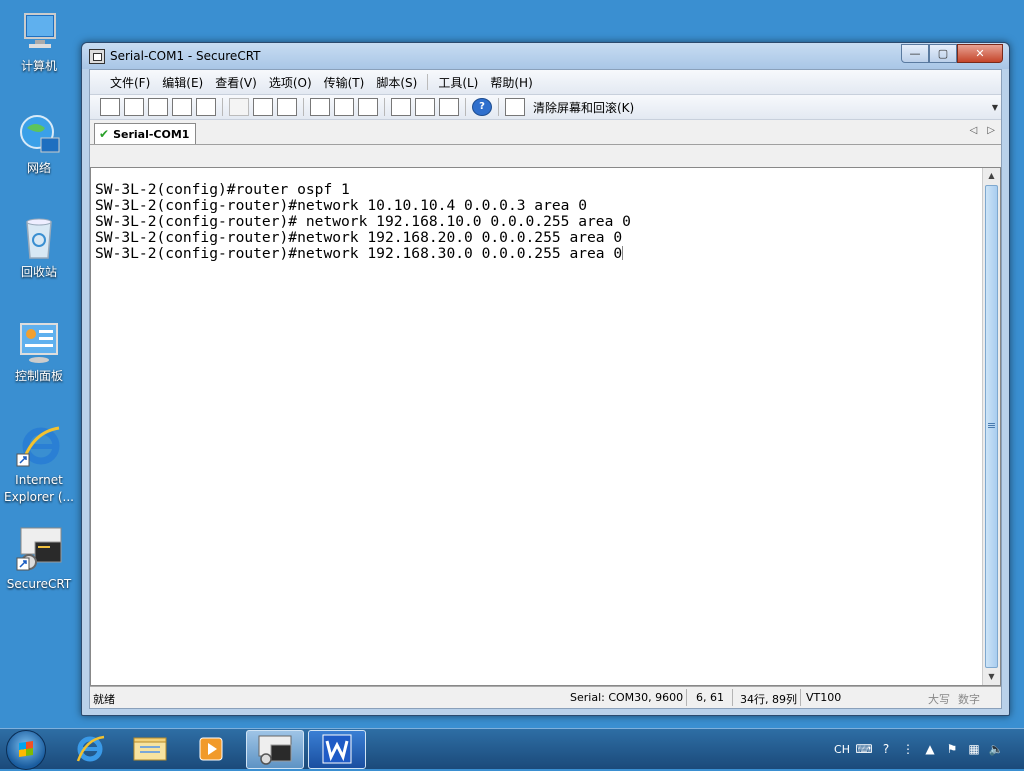 This screenshot has height=771, width=1024. What do you see at coordinates (930, 749) in the screenshot?
I see `show-hidden-icons-icon: ▲` at bounding box center [930, 749].